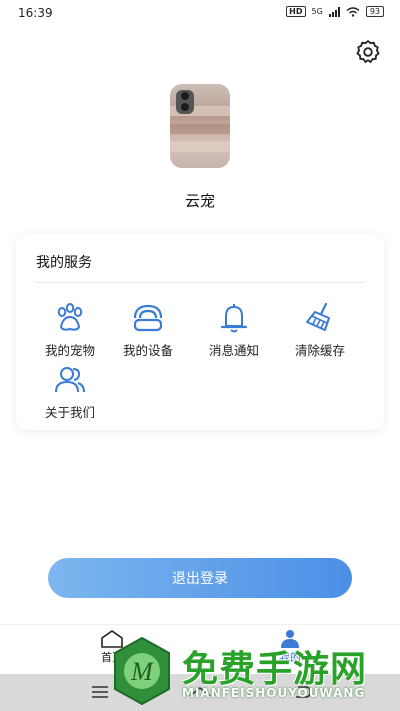  Describe the element at coordinates (318, 316) in the screenshot. I see `broom-icon` at that location.